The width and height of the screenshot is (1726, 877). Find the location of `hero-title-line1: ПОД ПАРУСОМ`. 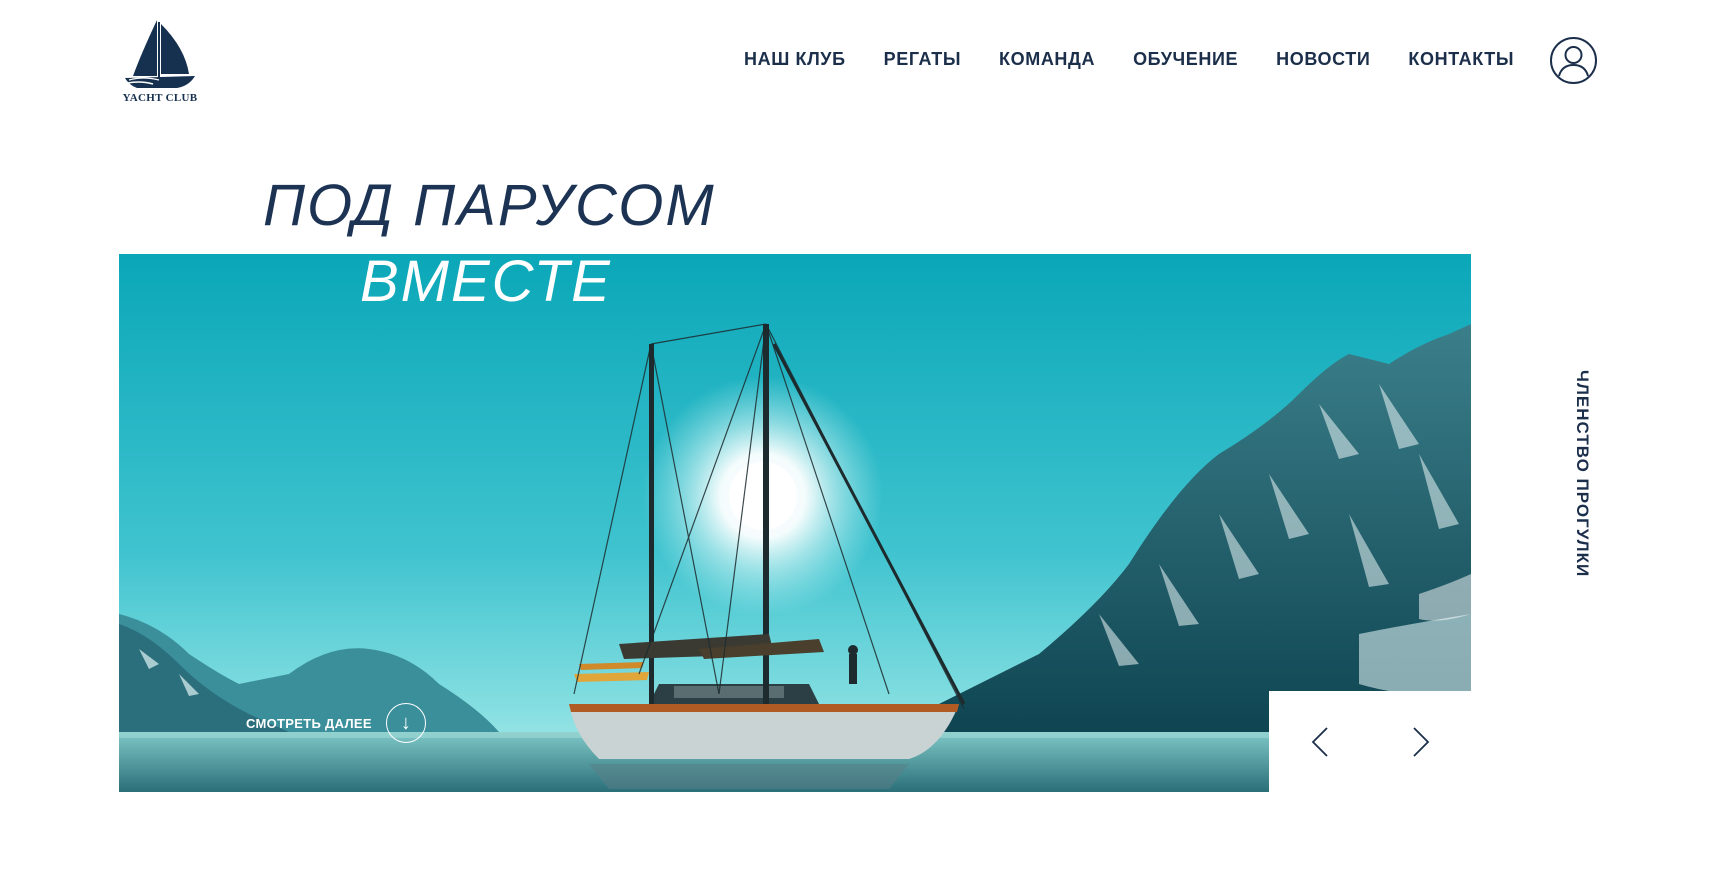

hero-title-line1: ПОД ПАРУСОМ is located at coordinates (489, 205).